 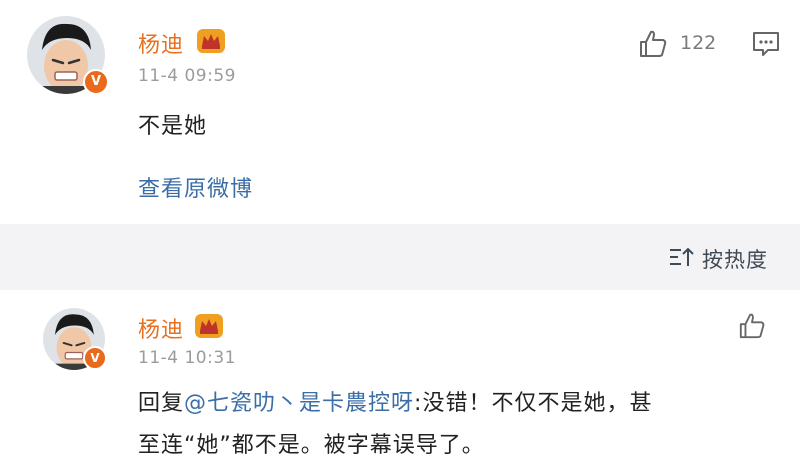 What do you see at coordinates (533, 403) in the screenshot?
I see `reply-text-rest: :没错！不仅不是她，甚` at bounding box center [533, 403].